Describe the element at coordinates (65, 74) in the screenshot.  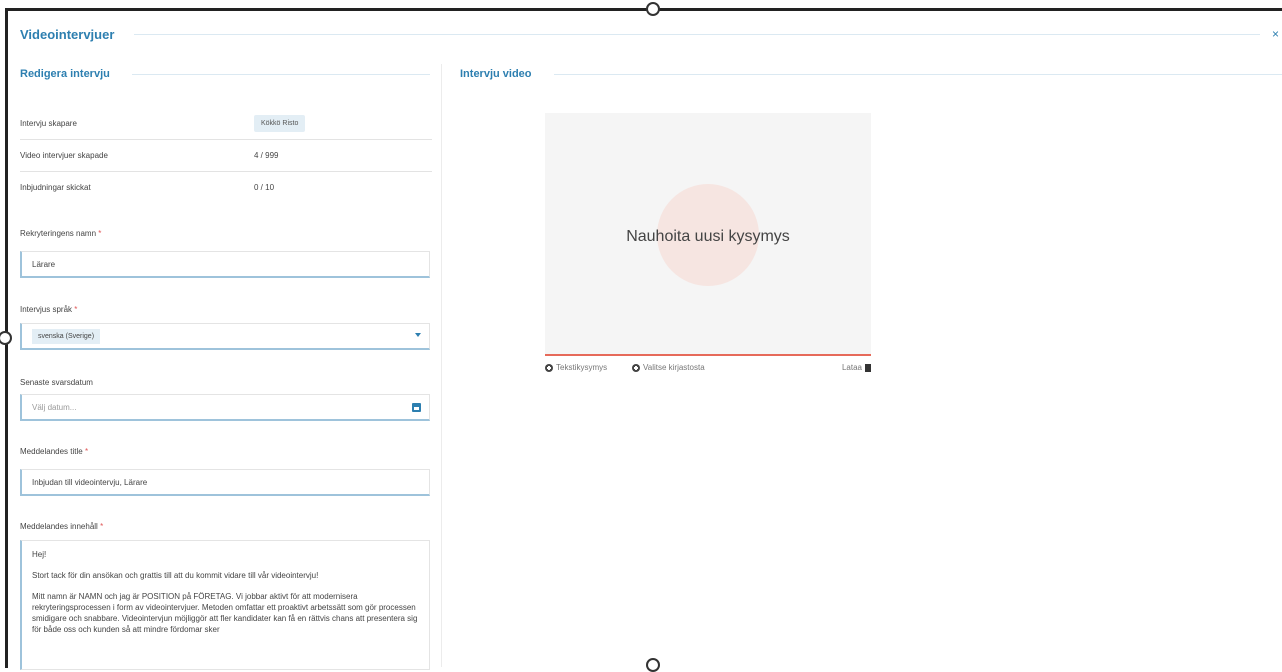
I see `edit-interview-title: Redigera intervju` at that location.